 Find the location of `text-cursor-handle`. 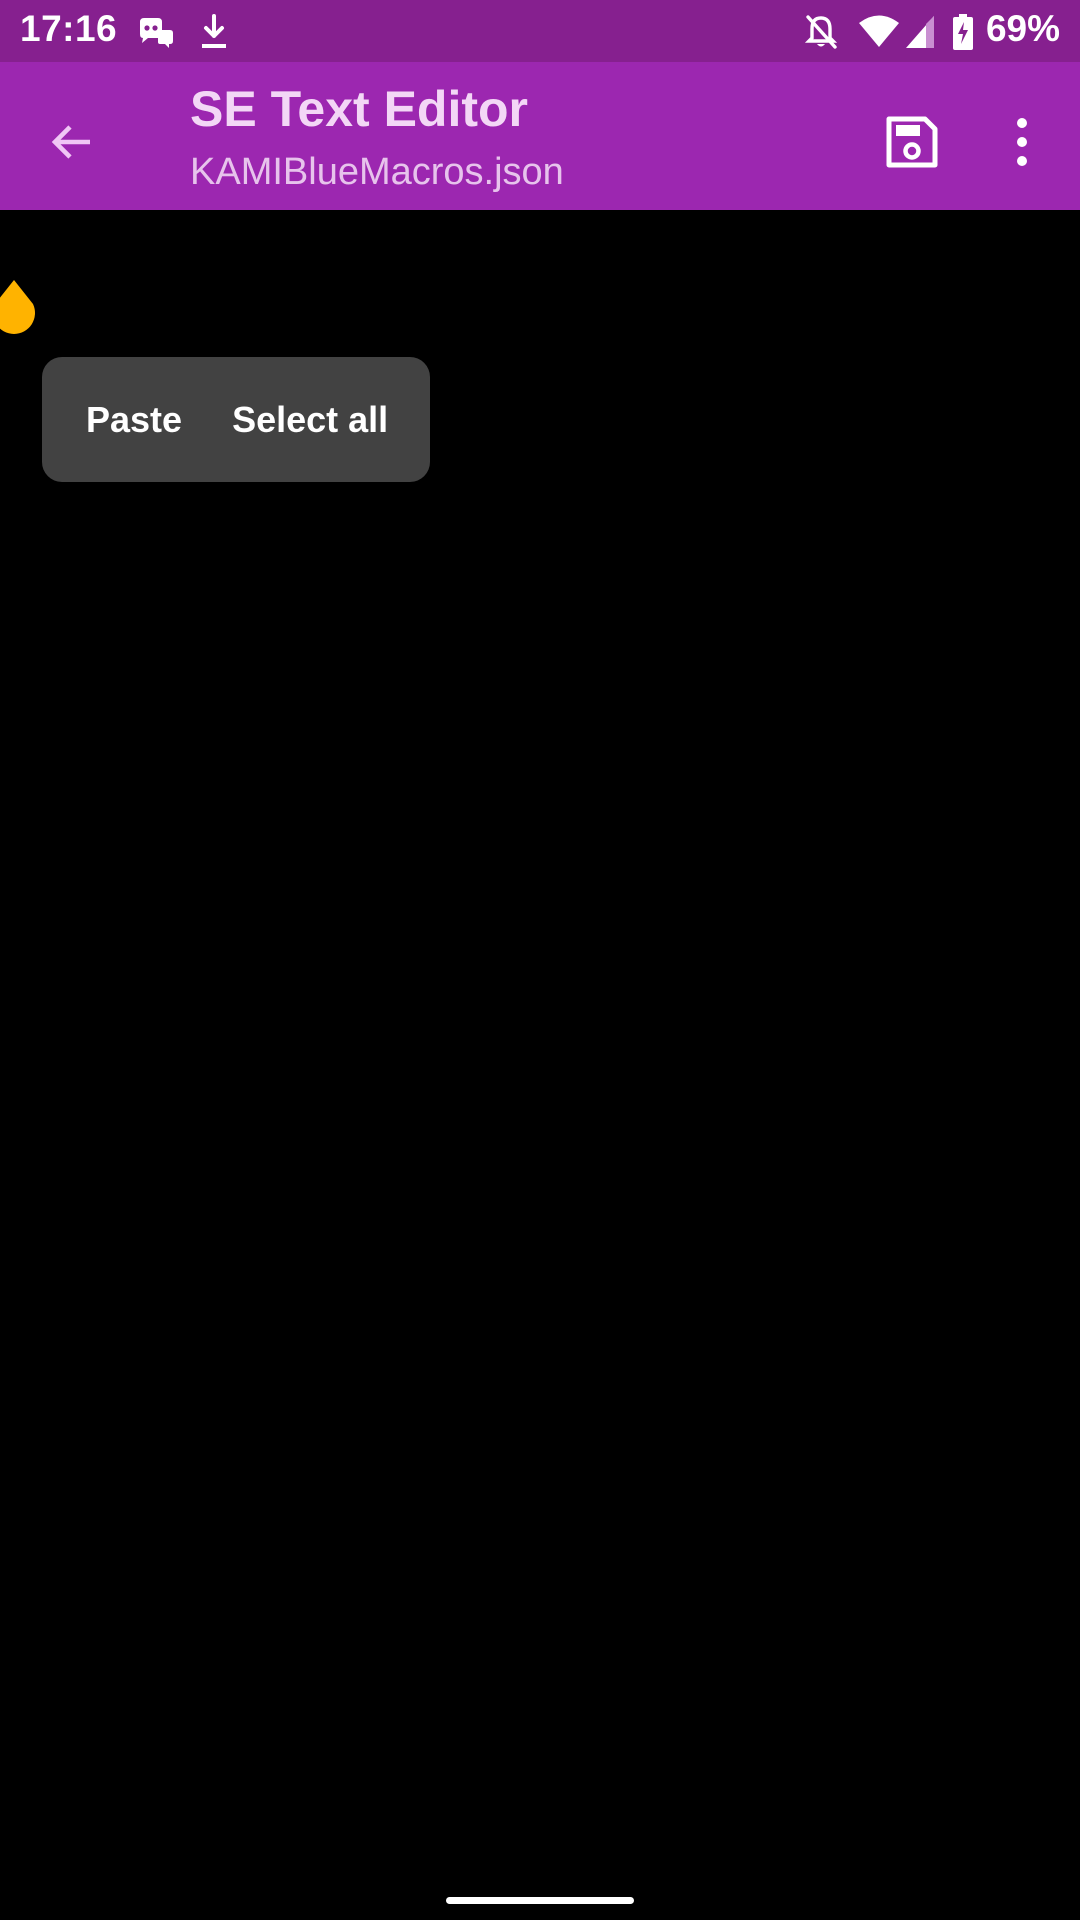

text-cursor-handle is located at coordinates (21, 311).